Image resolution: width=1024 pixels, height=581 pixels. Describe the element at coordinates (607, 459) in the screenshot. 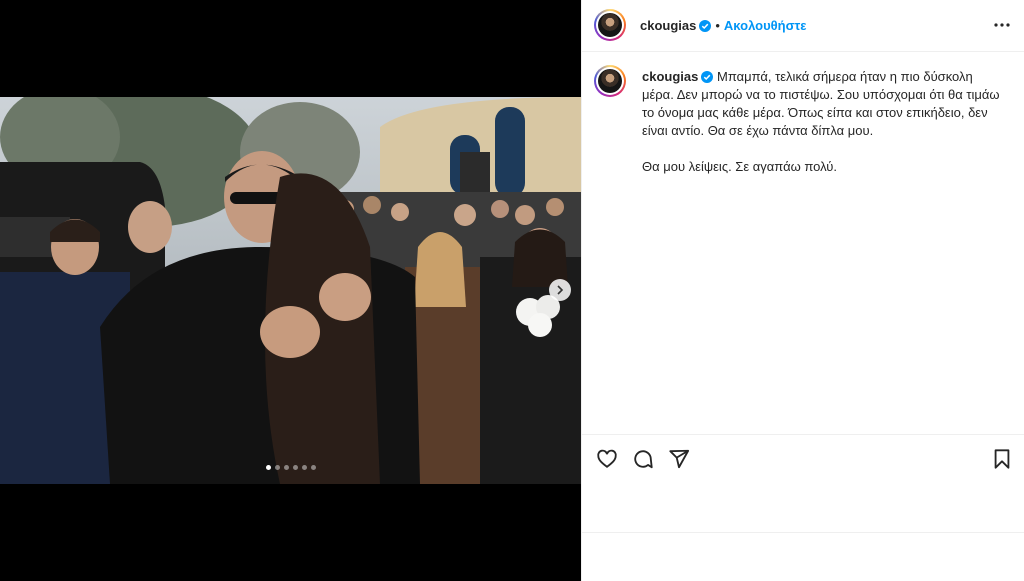

I see `heart-icon` at that location.